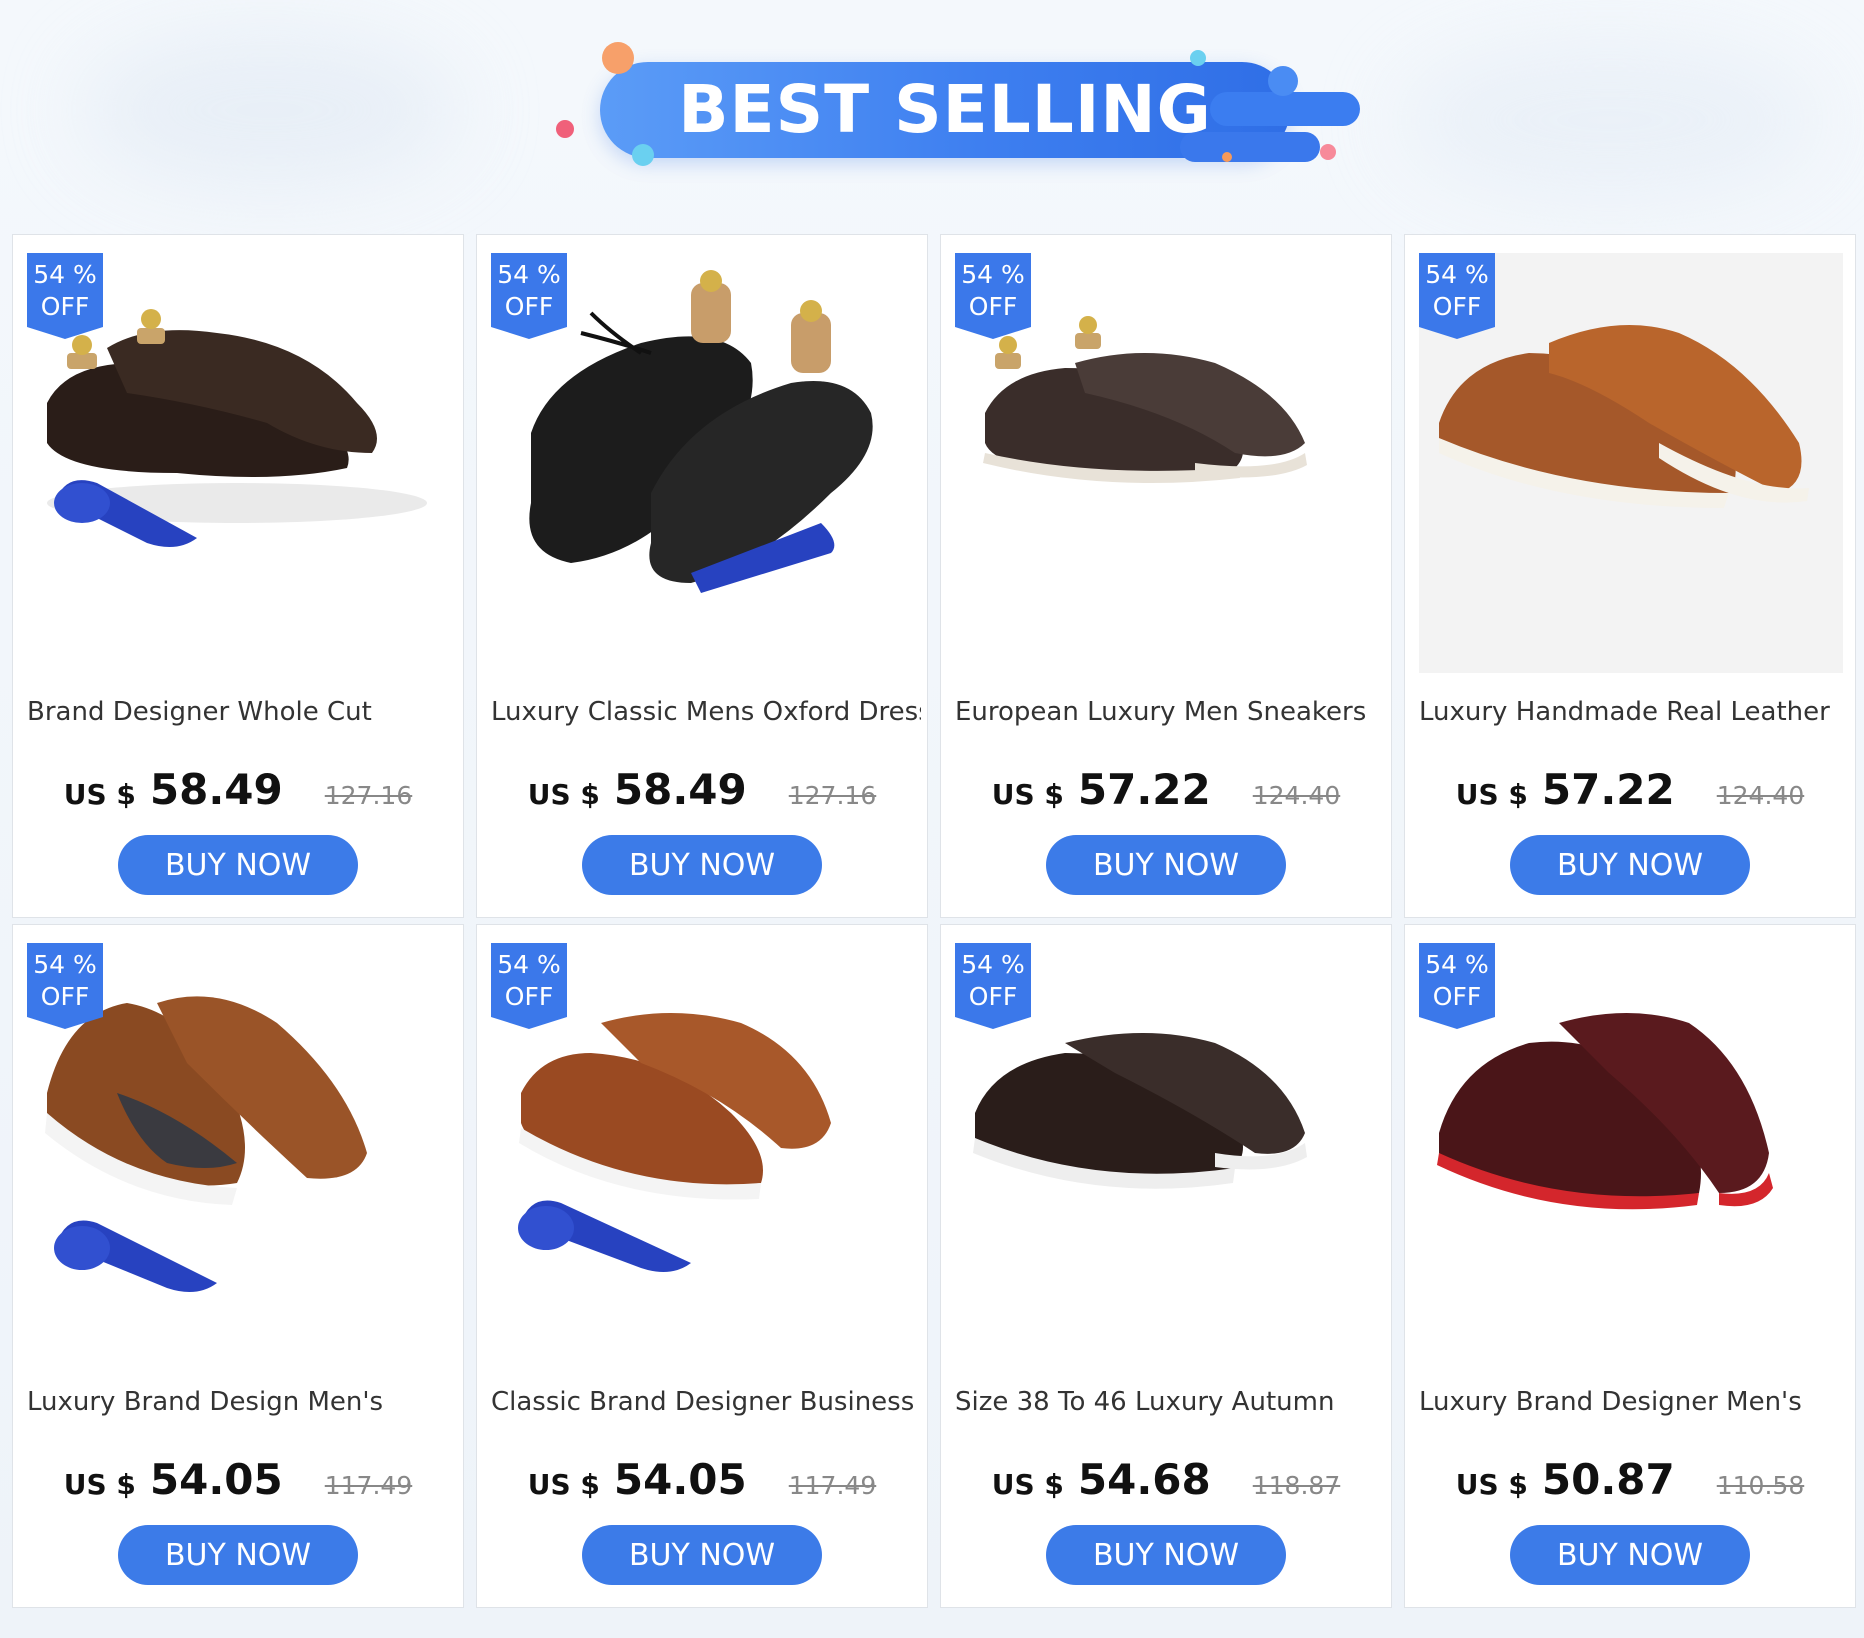  What do you see at coordinates (1634, 712) in the screenshot?
I see `product-title: Luxury Handmade Real Leather` at bounding box center [1634, 712].